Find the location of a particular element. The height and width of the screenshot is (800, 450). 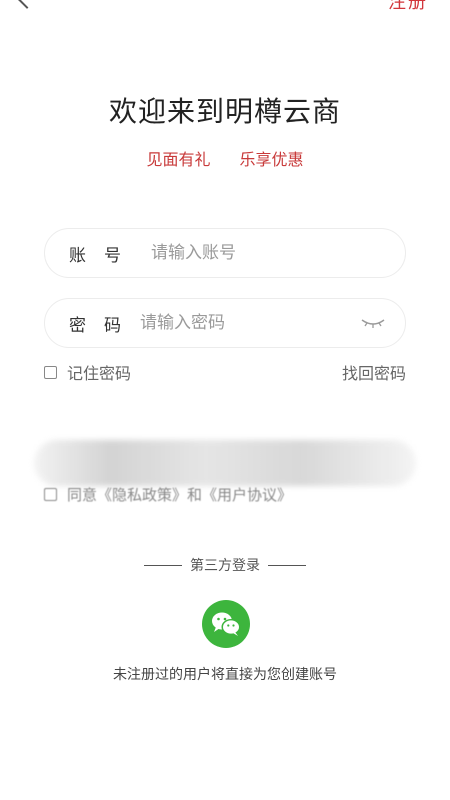

divider-line-left is located at coordinates (163, 565).